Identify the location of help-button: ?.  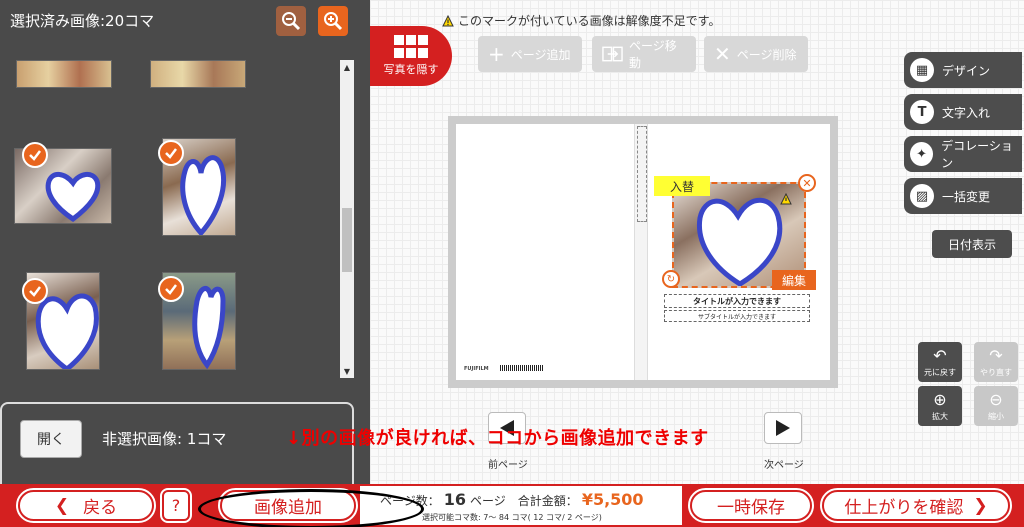
(176, 505).